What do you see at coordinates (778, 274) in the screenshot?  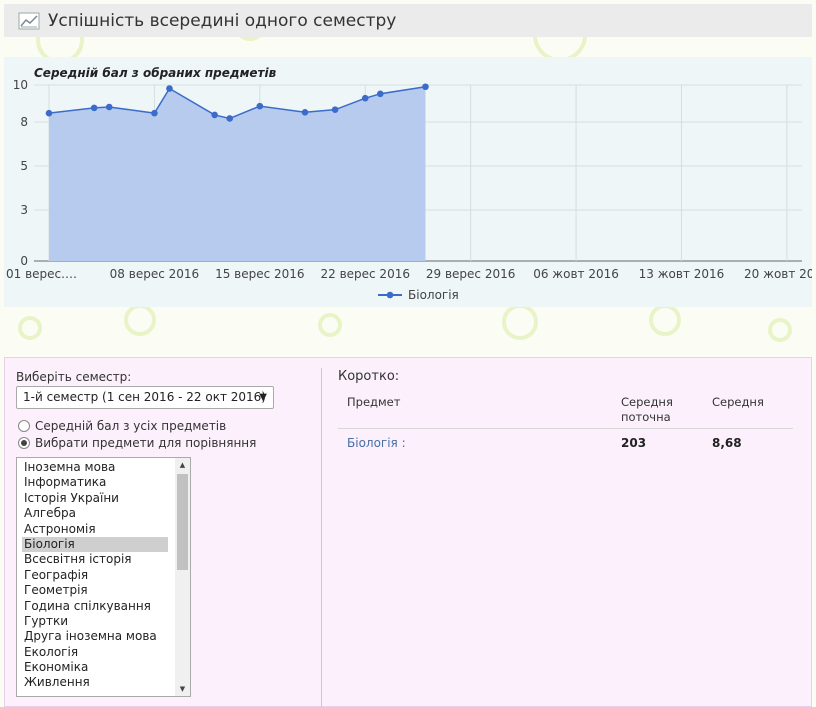 I see `x-tick-label: 20 жовт 2016` at bounding box center [778, 274].